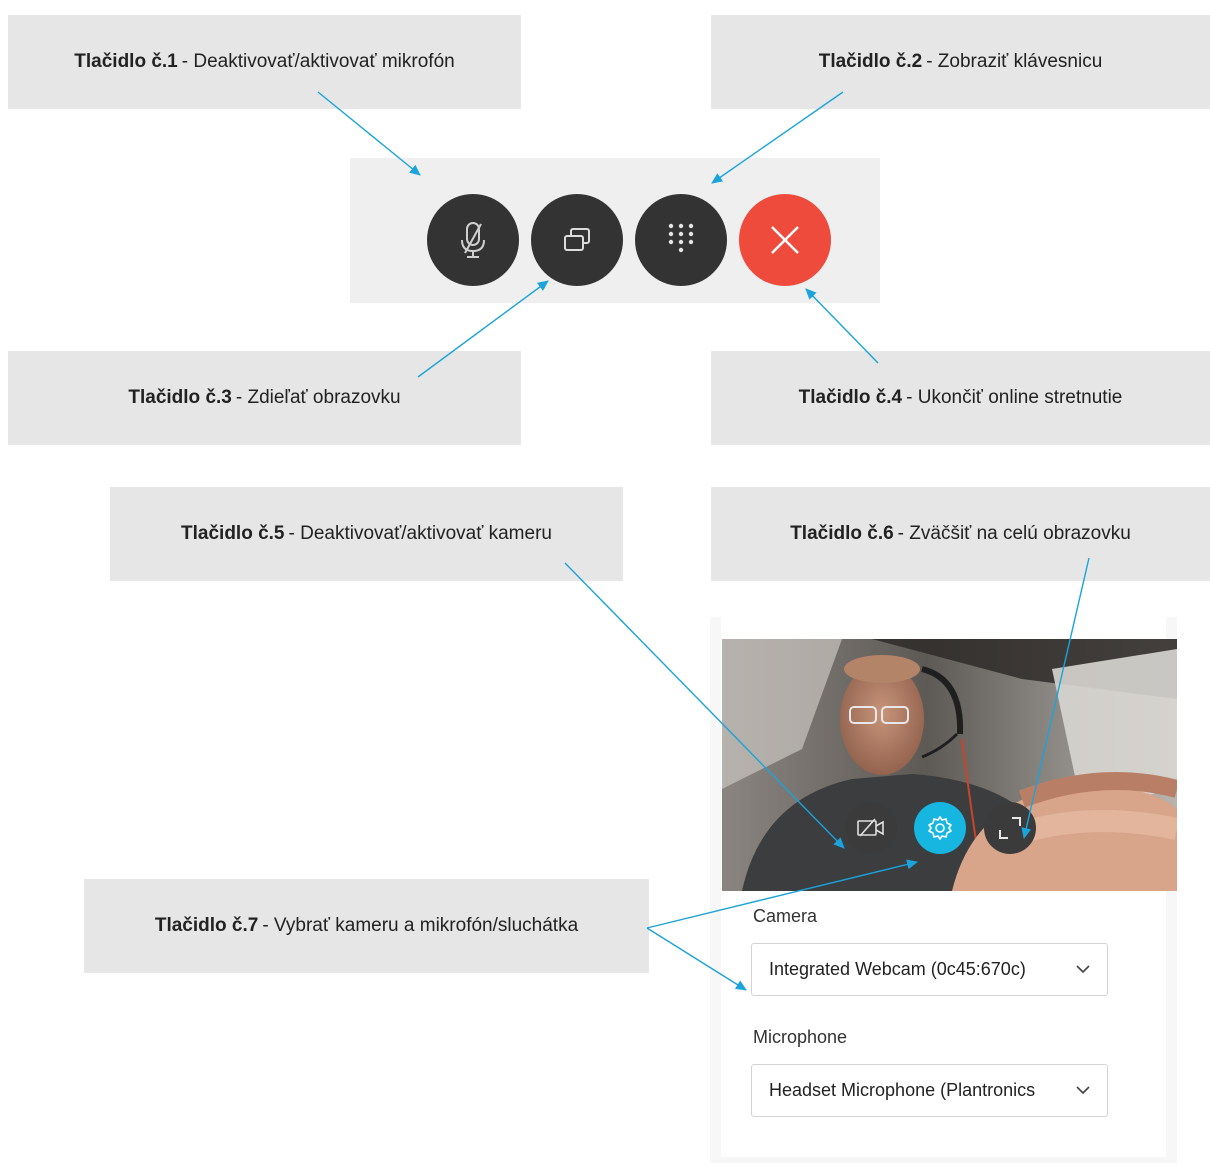 The image size is (1210, 1173). Describe the element at coordinates (870, 61) in the screenshot. I see `callout-title: Tlačidlo č.2` at that location.